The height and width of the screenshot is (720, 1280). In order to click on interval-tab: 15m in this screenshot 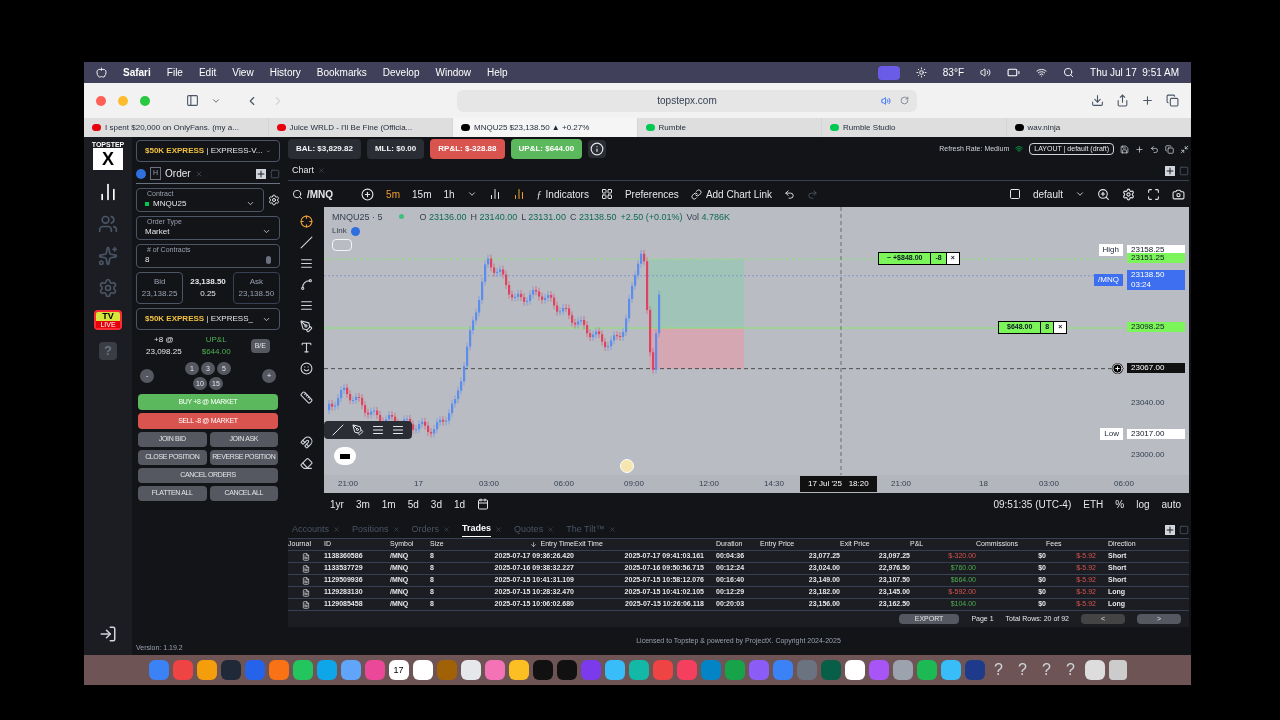, I will do `click(422, 194)`.